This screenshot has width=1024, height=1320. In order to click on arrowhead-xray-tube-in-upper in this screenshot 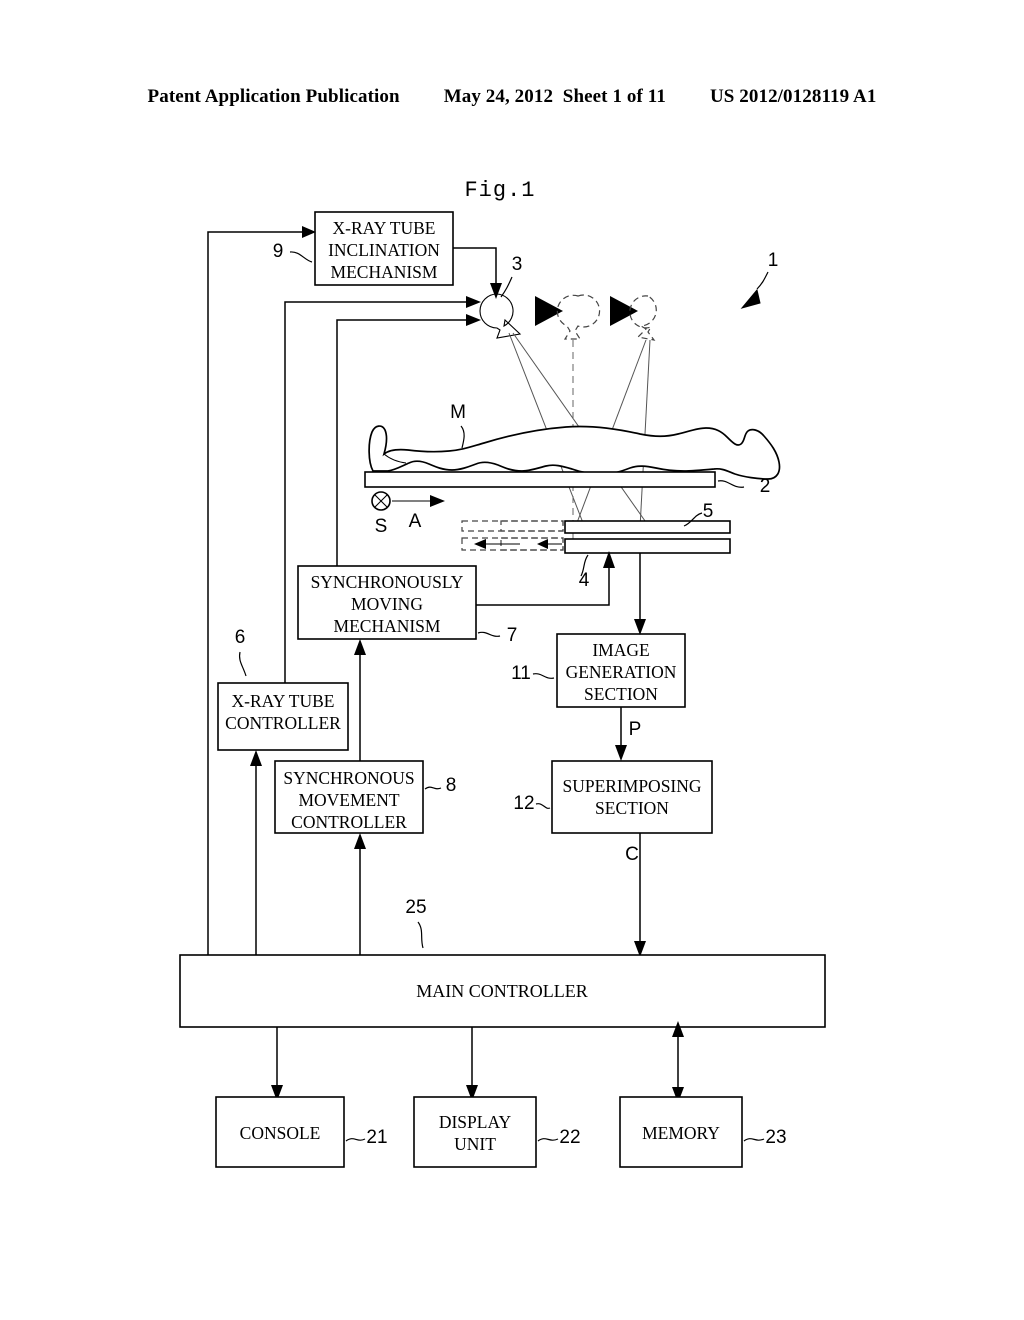, I will do `click(473, 302)`.